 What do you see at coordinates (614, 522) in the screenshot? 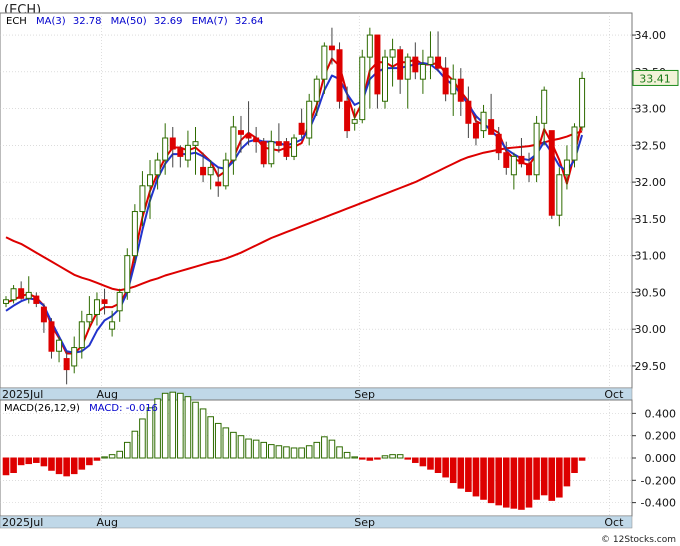
I see `macd-x-label: Oct` at bounding box center [614, 522].